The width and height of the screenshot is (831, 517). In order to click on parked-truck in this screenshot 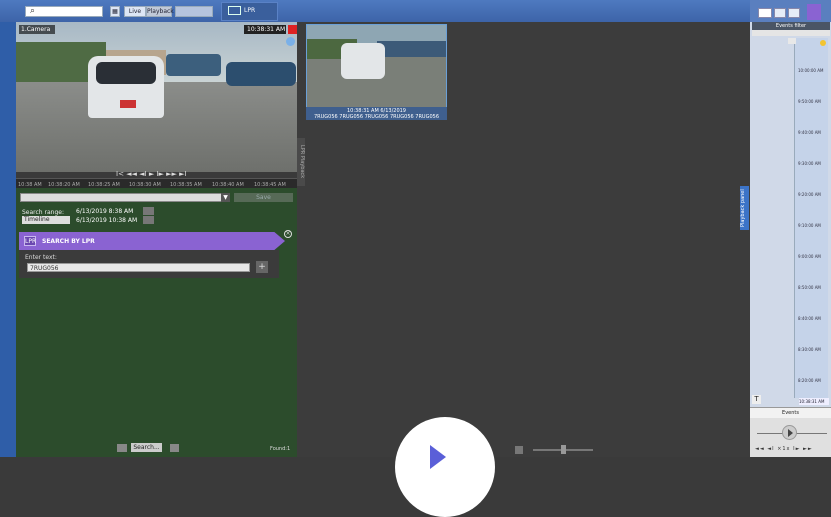, I will do `click(193, 65)`.